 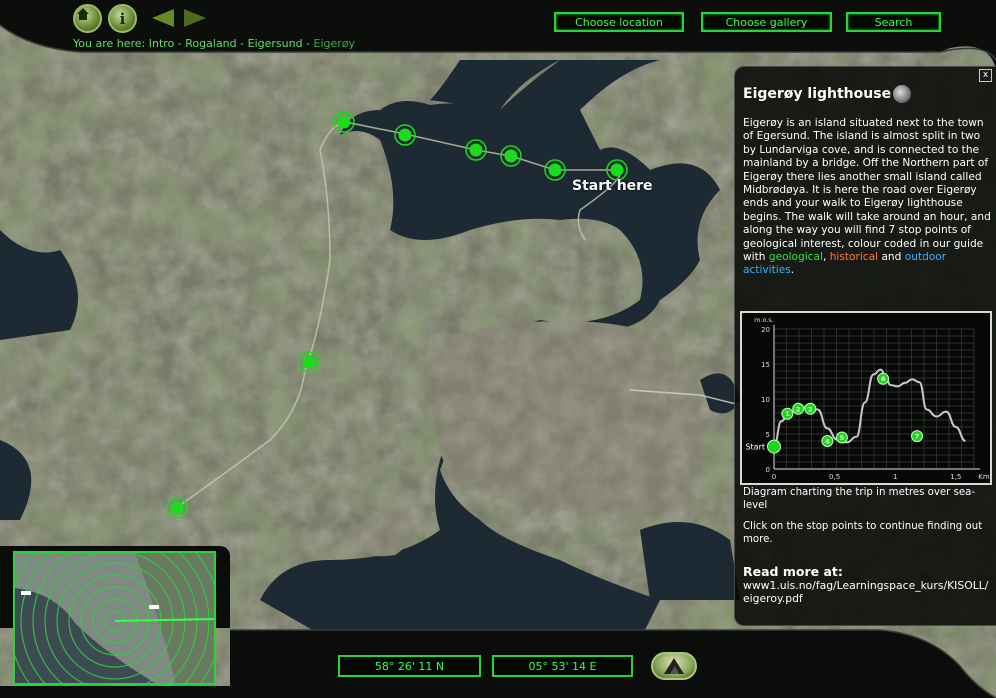 What do you see at coordinates (842, 438) in the screenshot?
I see `chart-stop-label: 5` at bounding box center [842, 438].